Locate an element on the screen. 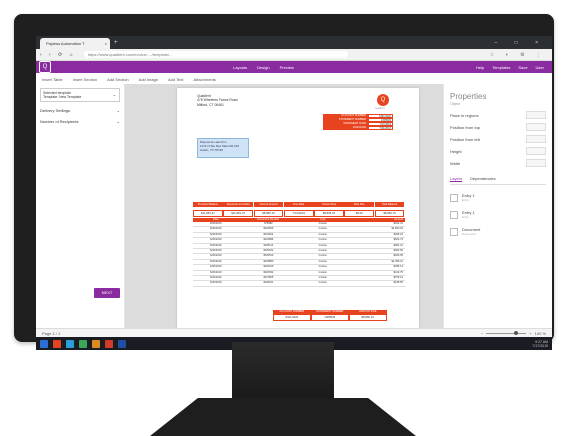 The width and height of the screenshot is (566, 436). footer-column: AMOUNT DUE $8,866.15 is located at coordinates (368, 315).